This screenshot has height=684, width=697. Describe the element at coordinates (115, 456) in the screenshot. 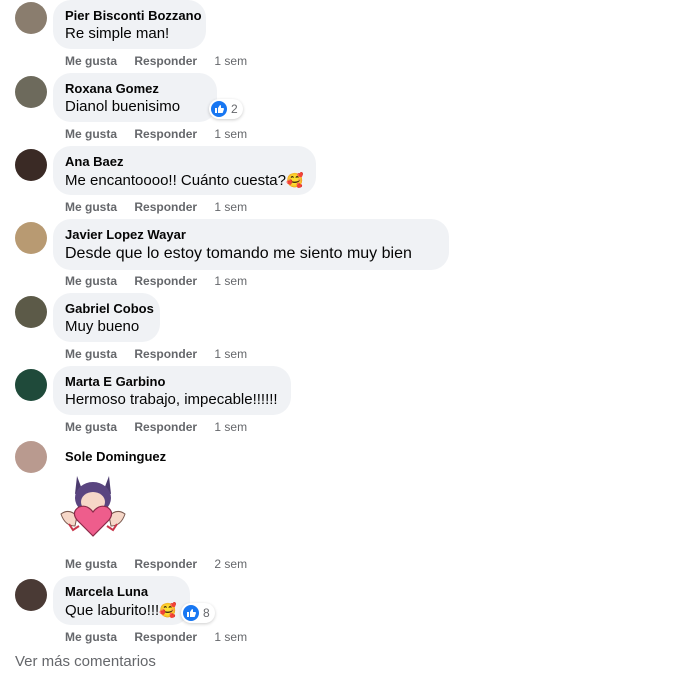

I see `comment-author: Sole Dominguez` at that location.